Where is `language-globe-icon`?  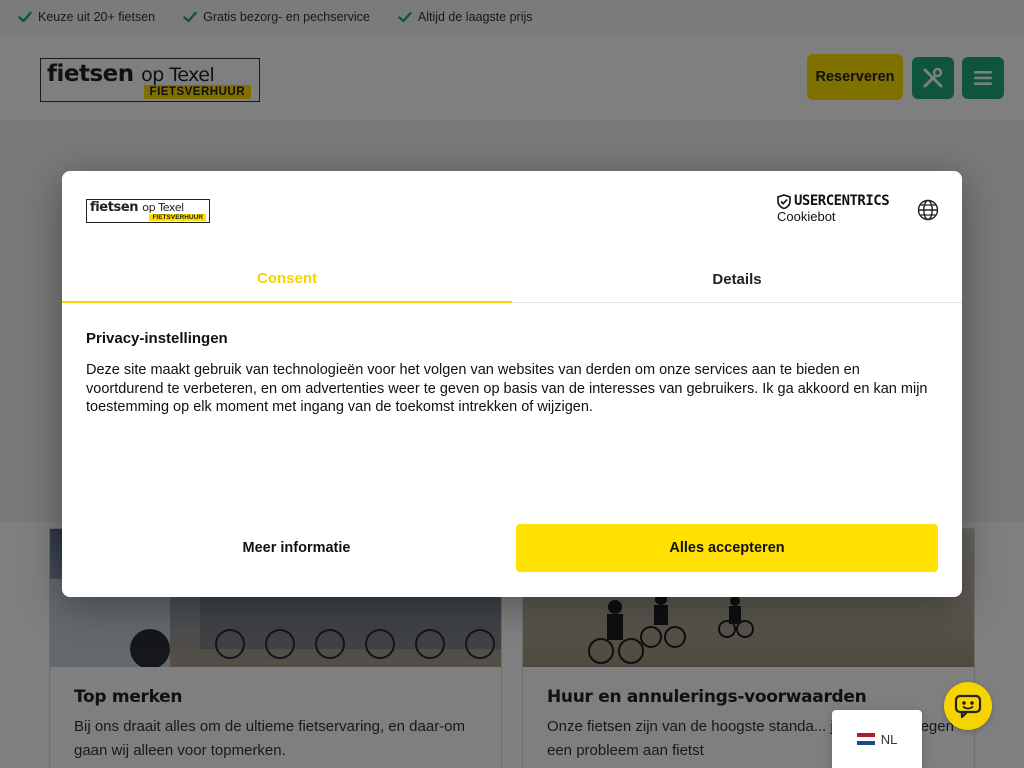
language-globe-icon is located at coordinates (928, 210).